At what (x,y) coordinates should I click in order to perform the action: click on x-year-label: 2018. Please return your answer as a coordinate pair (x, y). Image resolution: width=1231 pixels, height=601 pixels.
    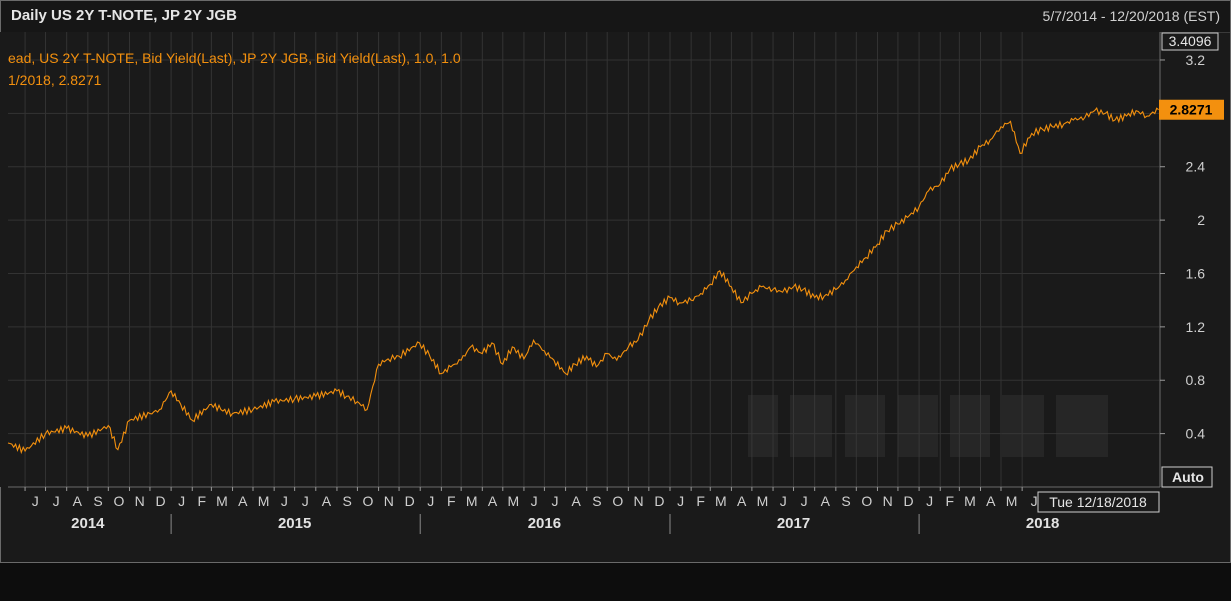
    Looking at the image, I should click on (1042, 523).